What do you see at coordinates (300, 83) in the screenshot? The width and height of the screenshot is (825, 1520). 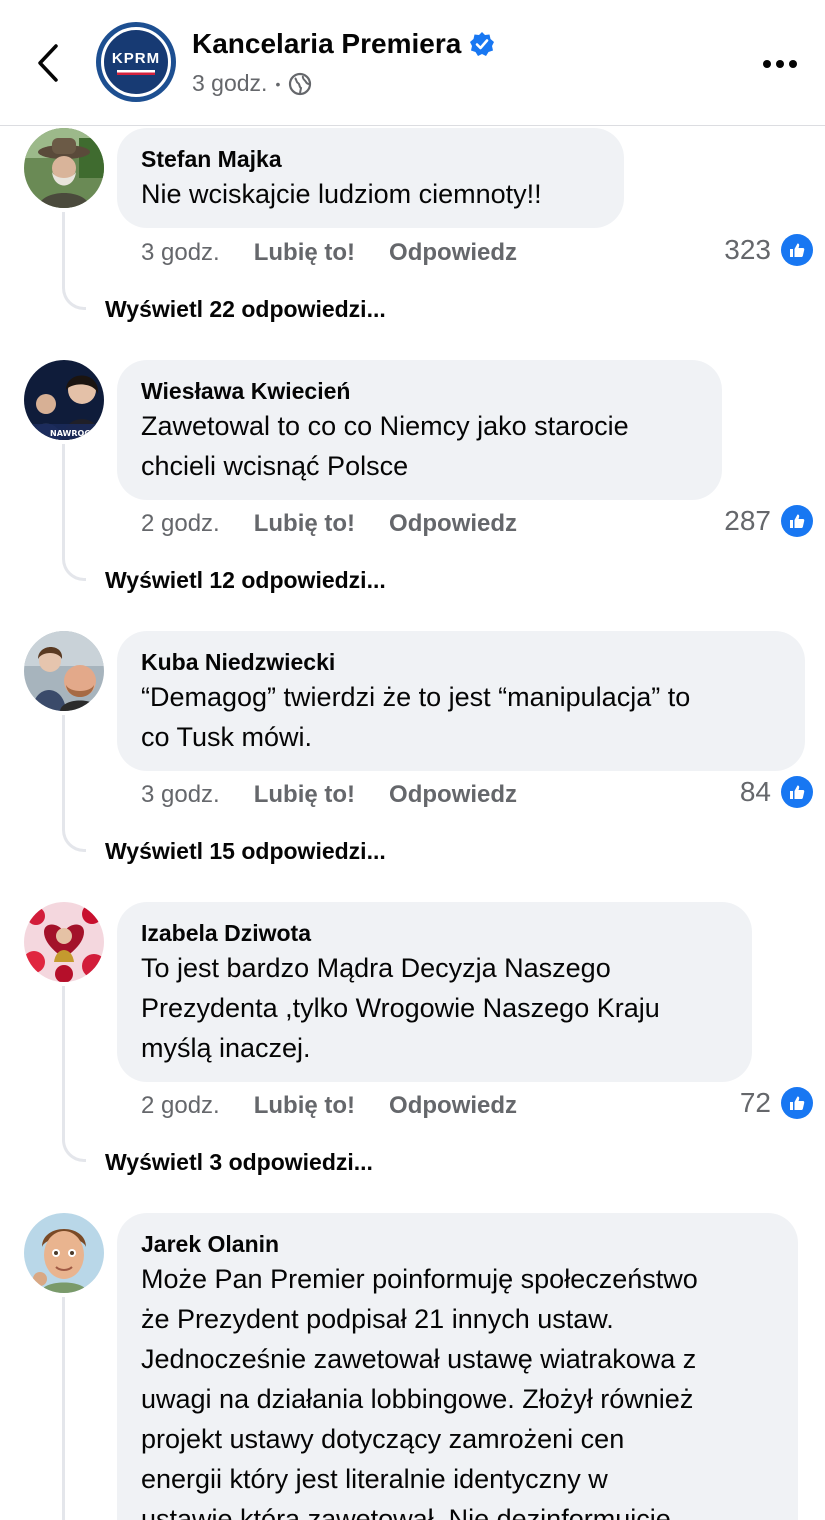 I see `globe-icon` at bounding box center [300, 83].